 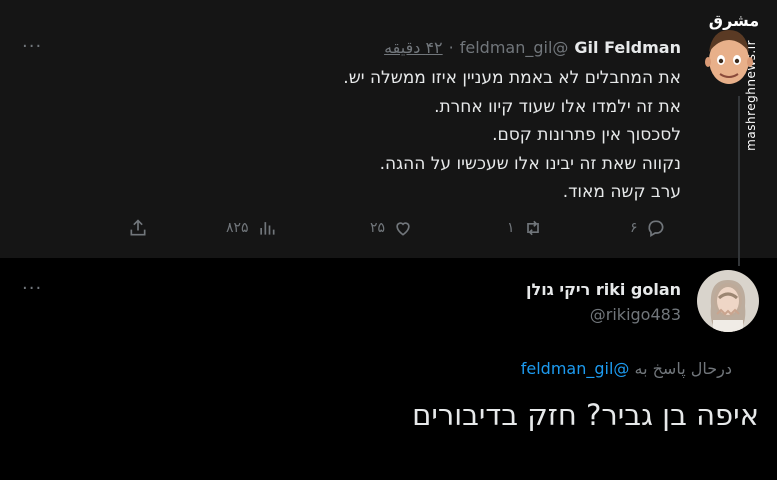 What do you see at coordinates (413, 47) in the screenshot?
I see `tweet-time: ۴۲ دقیقه` at bounding box center [413, 47].